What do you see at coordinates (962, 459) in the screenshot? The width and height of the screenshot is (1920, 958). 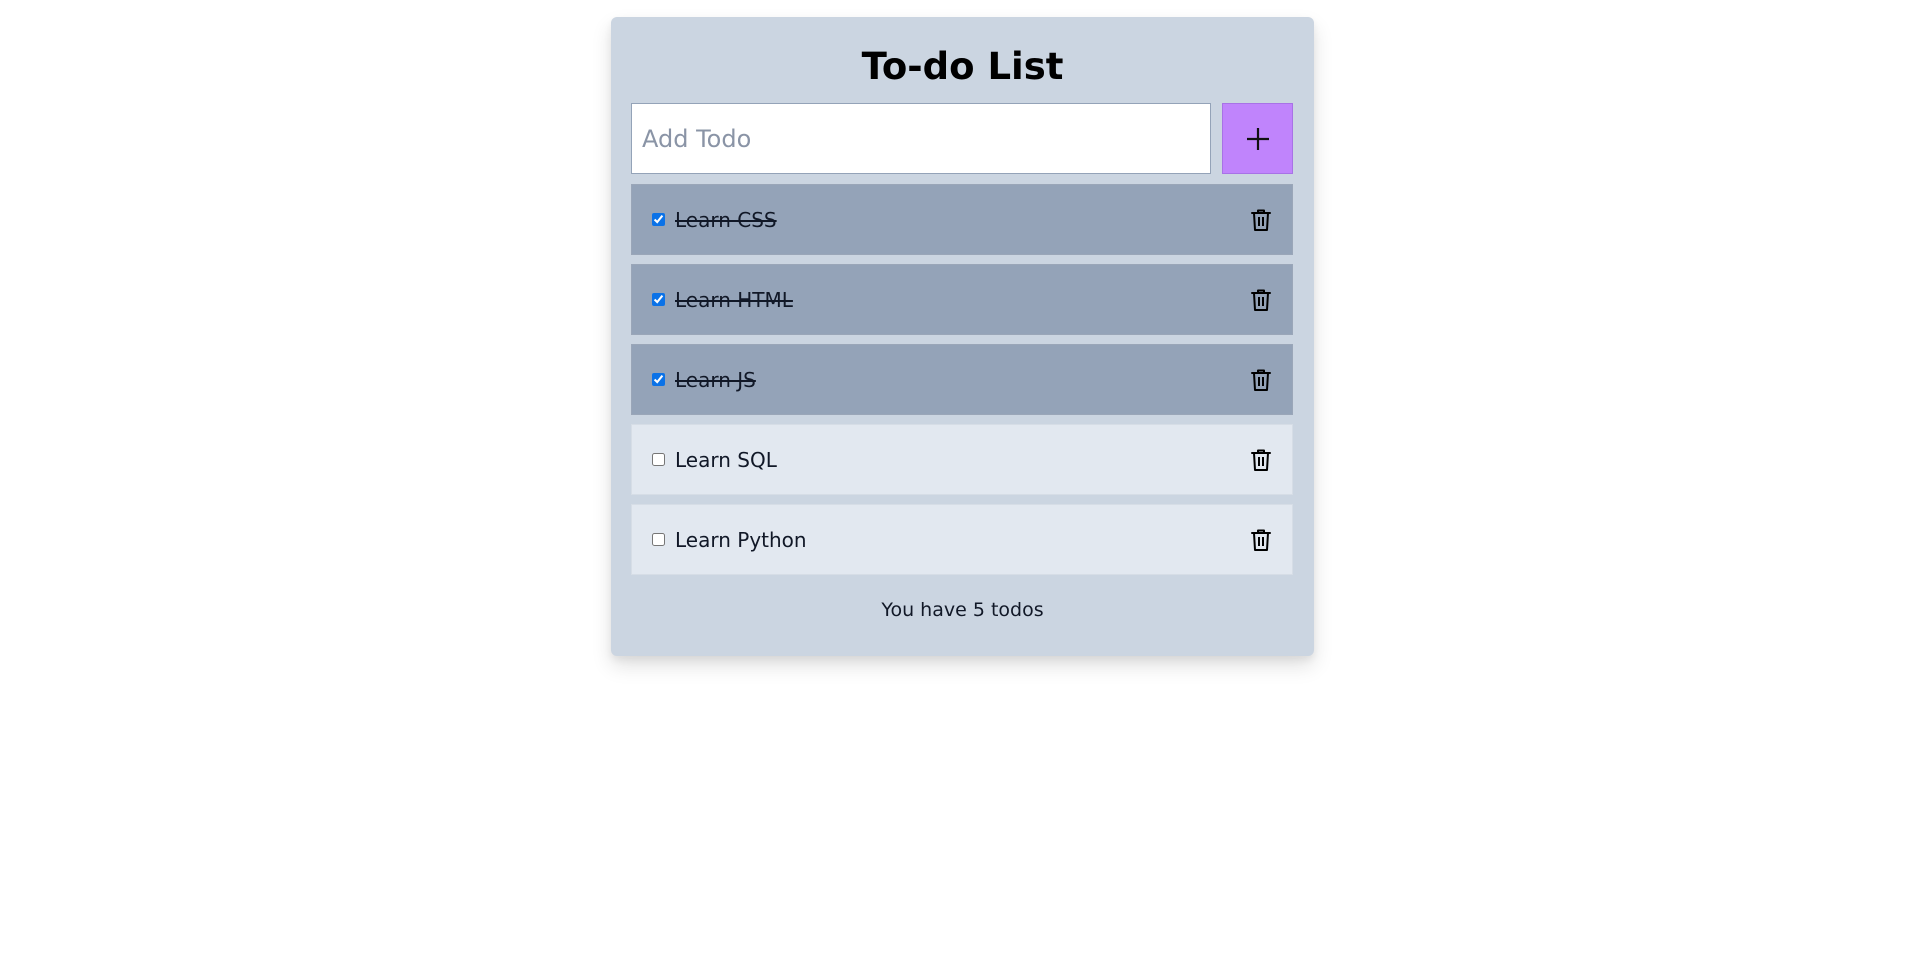 I see `todo-item: Learn SQL` at bounding box center [962, 459].